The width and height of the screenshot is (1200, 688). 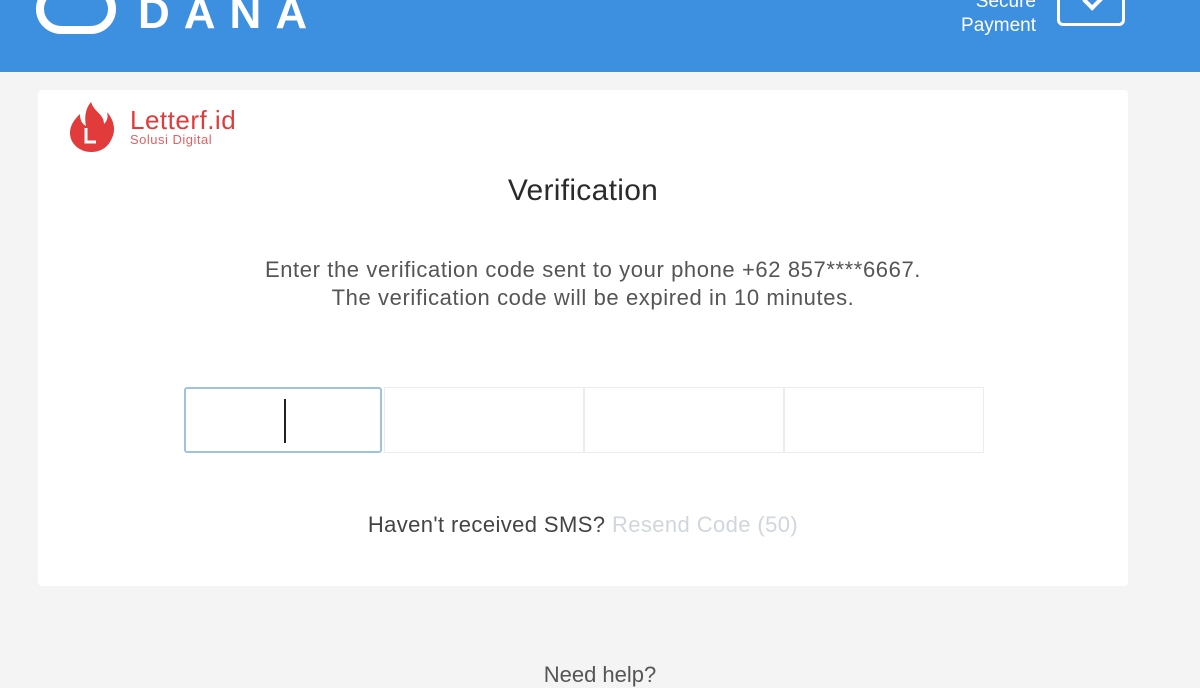 What do you see at coordinates (76, 17) in the screenshot?
I see `dana-logo-icon` at bounding box center [76, 17].